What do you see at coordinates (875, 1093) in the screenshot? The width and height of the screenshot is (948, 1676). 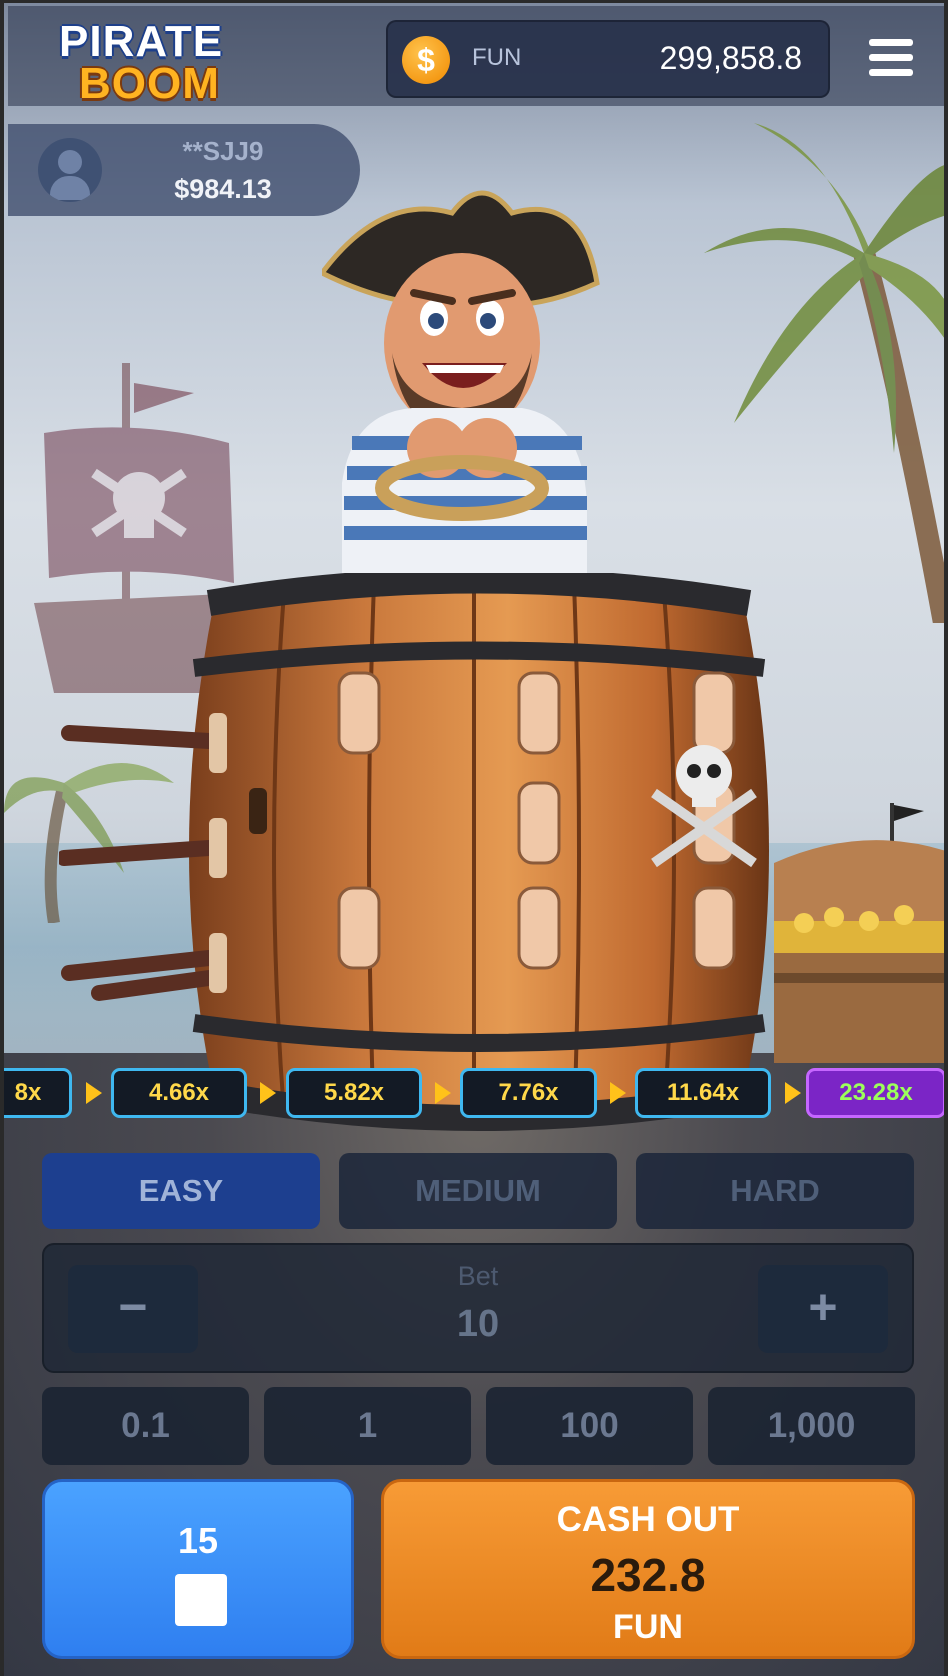 I see `multiplier-step-highlighted: 23.28x` at bounding box center [875, 1093].